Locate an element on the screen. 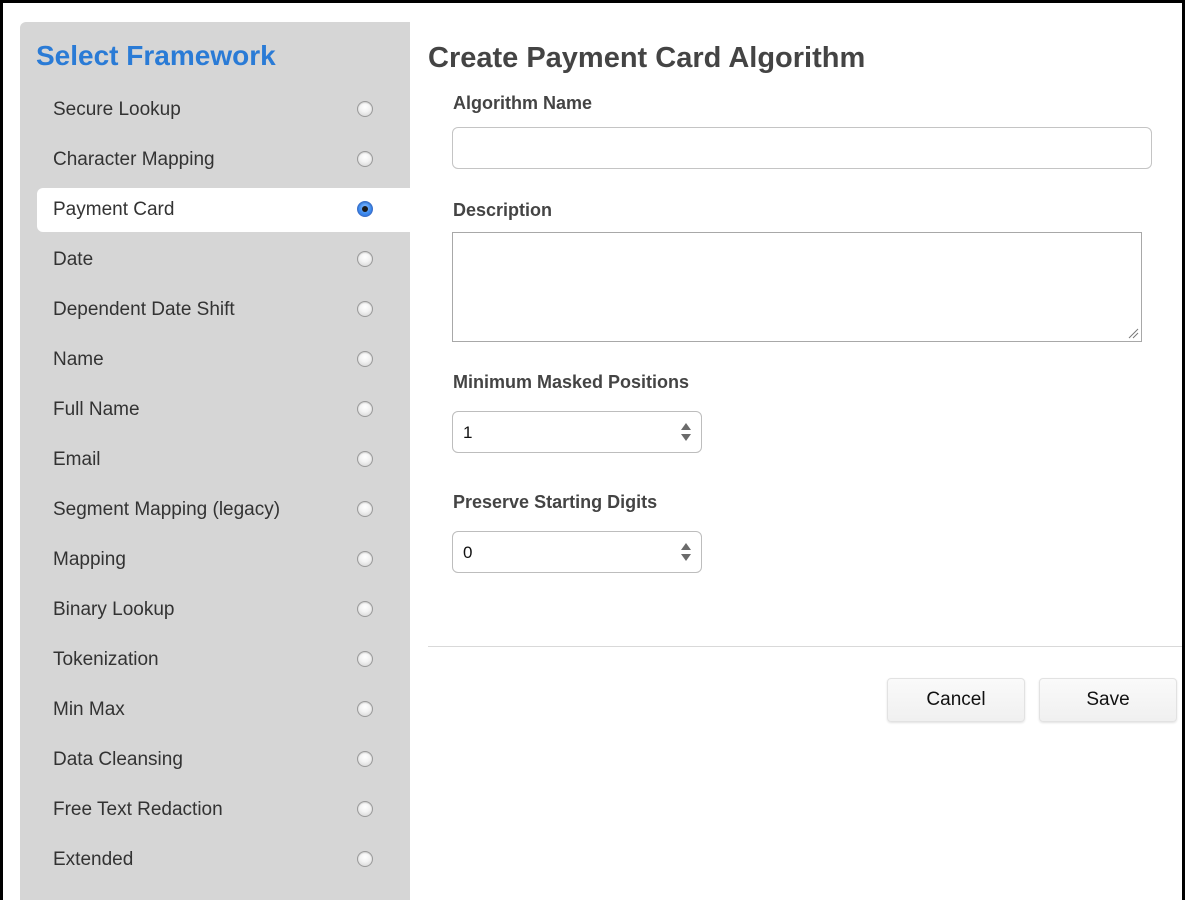  algorithm-name-input is located at coordinates (802, 148).